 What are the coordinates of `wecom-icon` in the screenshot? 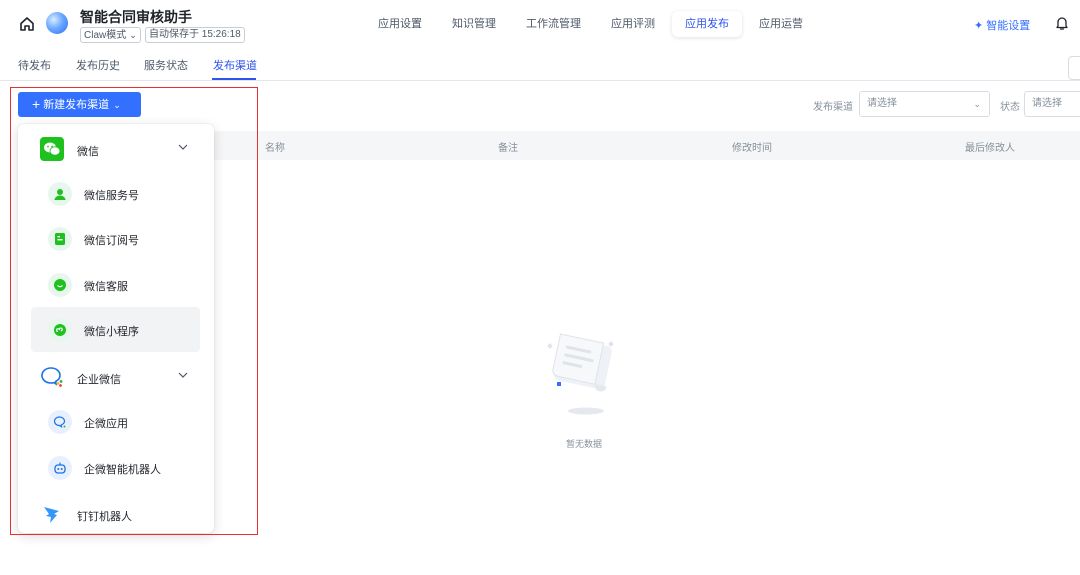 It's located at (52, 377).